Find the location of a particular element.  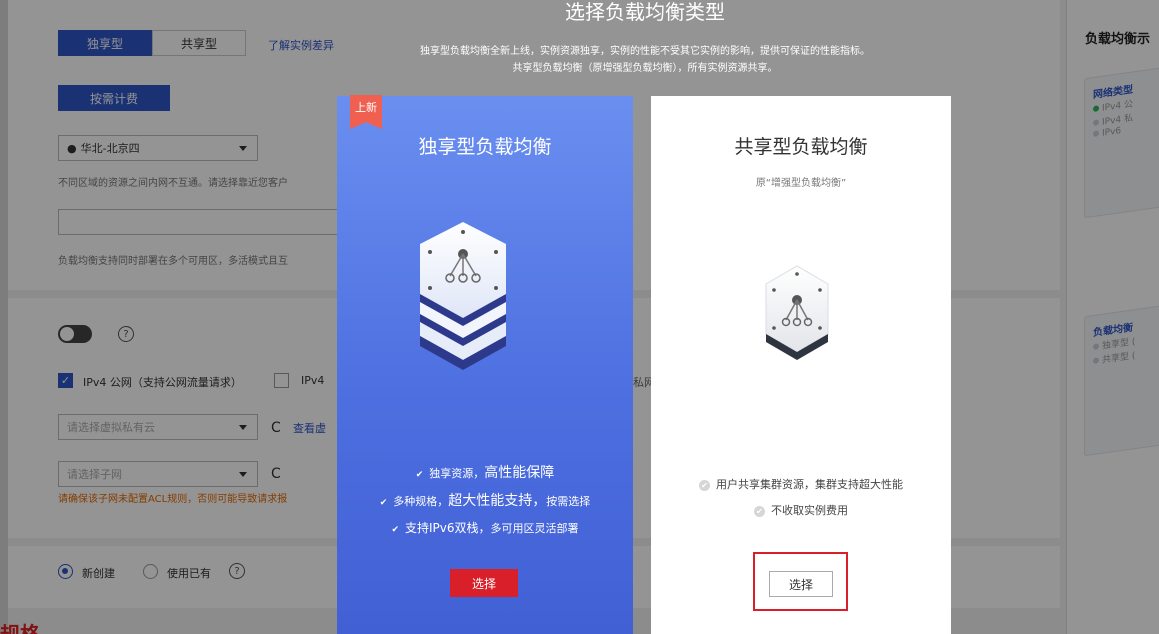

modal-title: 选择负载均衡类型 is located at coordinates (645, 12).